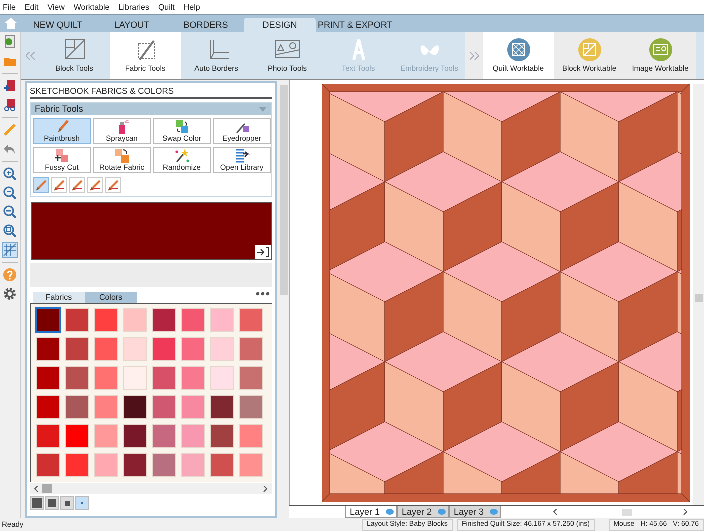 This screenshot has width=704, height=531. I want to click on menu-item: File, so click(9, 7).